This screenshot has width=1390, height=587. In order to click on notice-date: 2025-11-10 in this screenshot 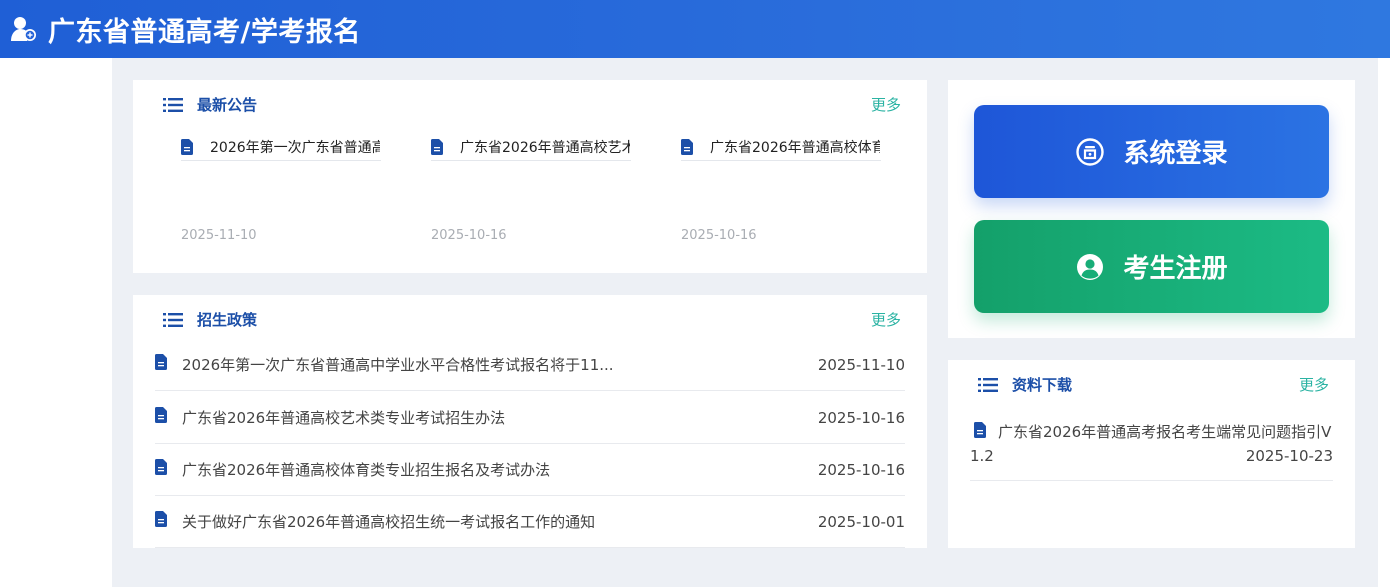, I will do `click(219, 235)`.